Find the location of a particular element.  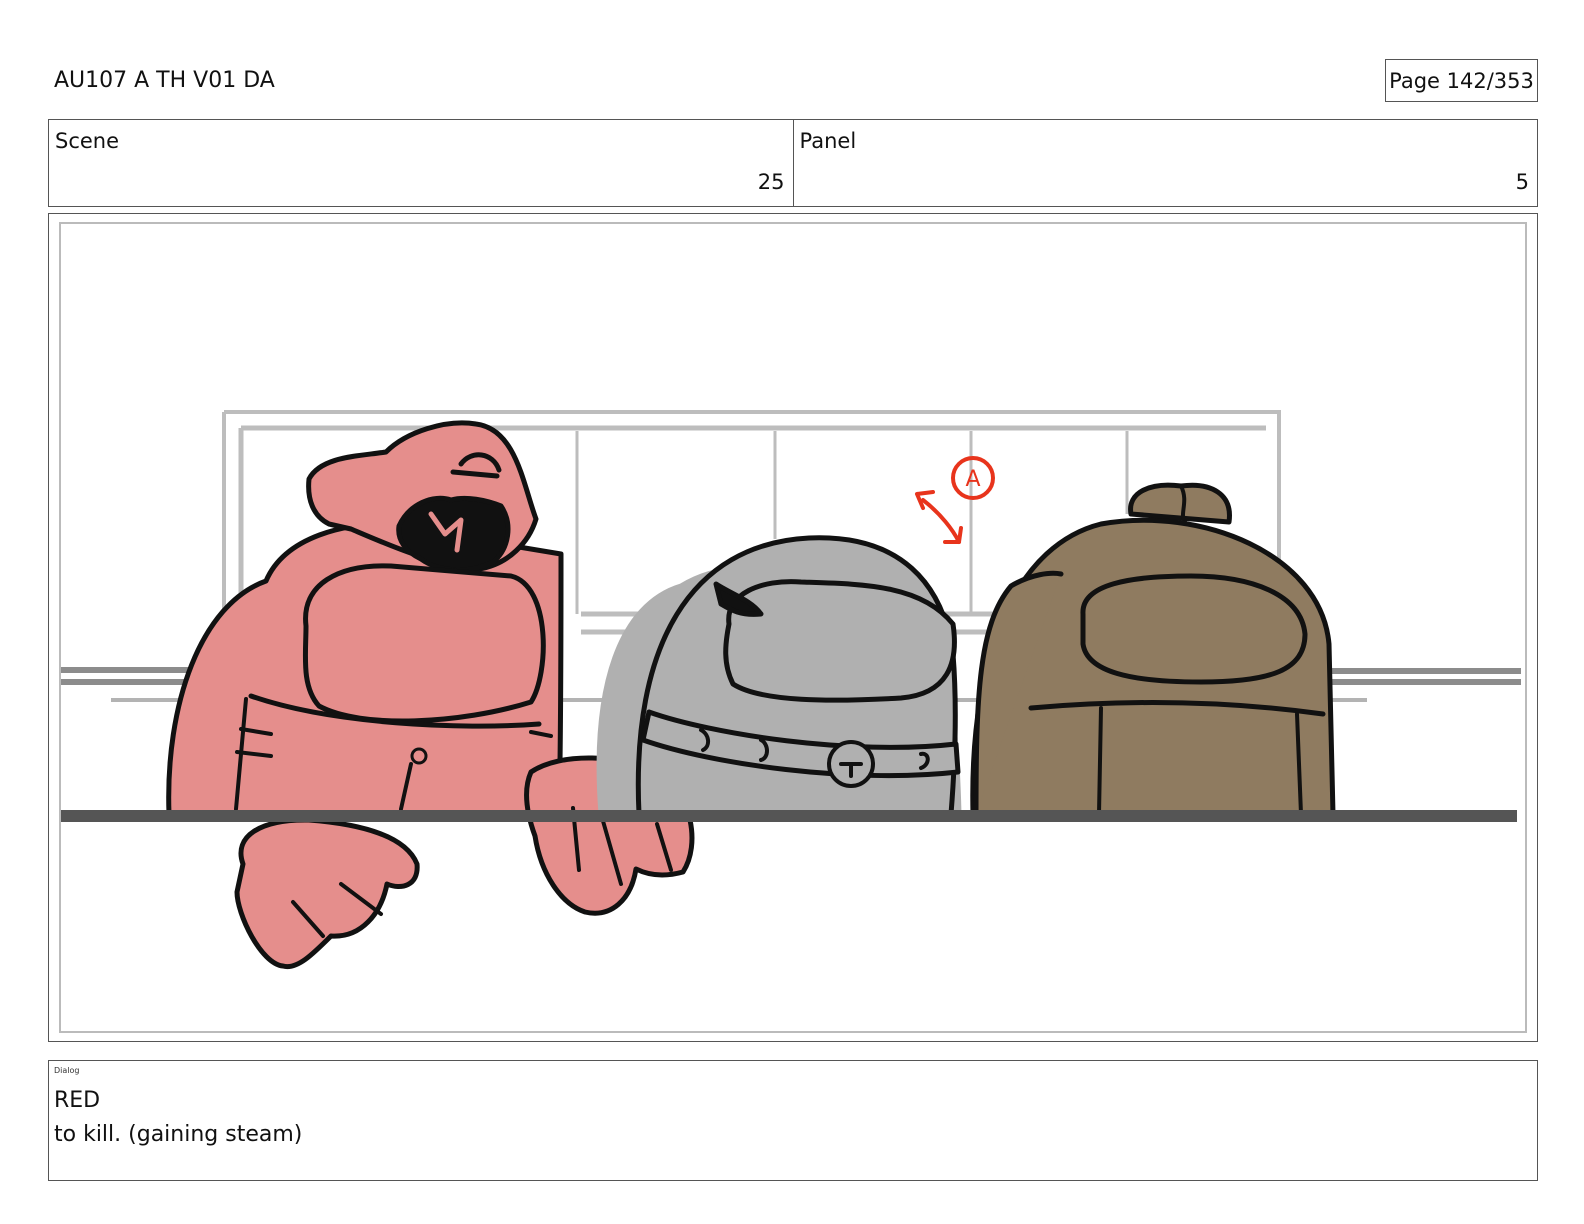

page-label: Page 142/353 is located at coordinates (1461, 80).